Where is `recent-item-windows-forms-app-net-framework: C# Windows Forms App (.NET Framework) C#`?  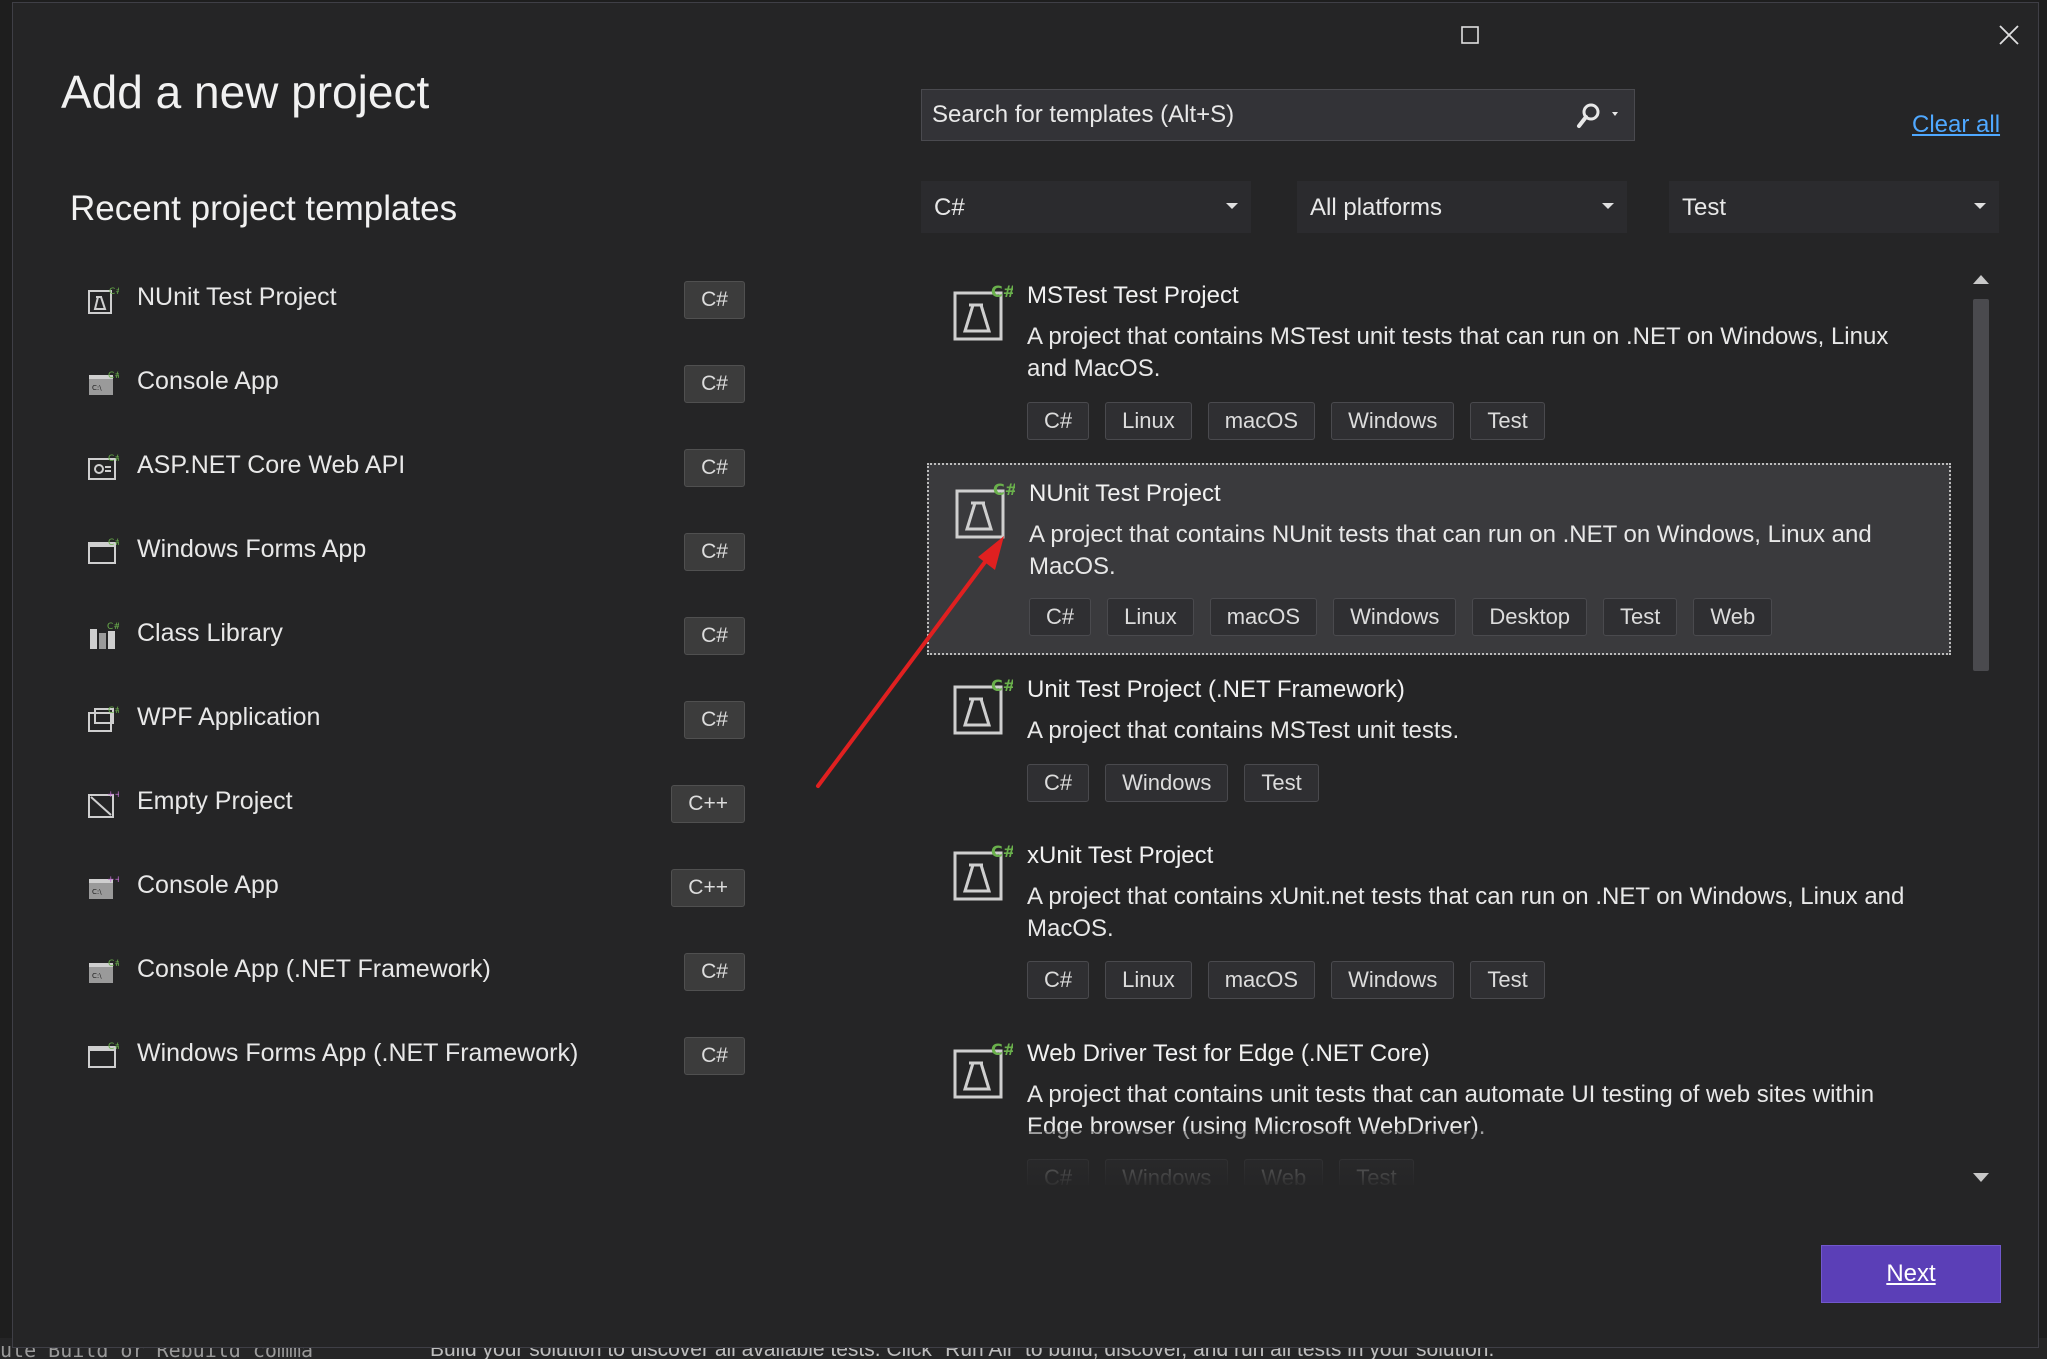 recent-item-windows-forms-app-net-framework: C# Windows Forms App (.NET Framework) C# is located at coordinates (409, 1057).